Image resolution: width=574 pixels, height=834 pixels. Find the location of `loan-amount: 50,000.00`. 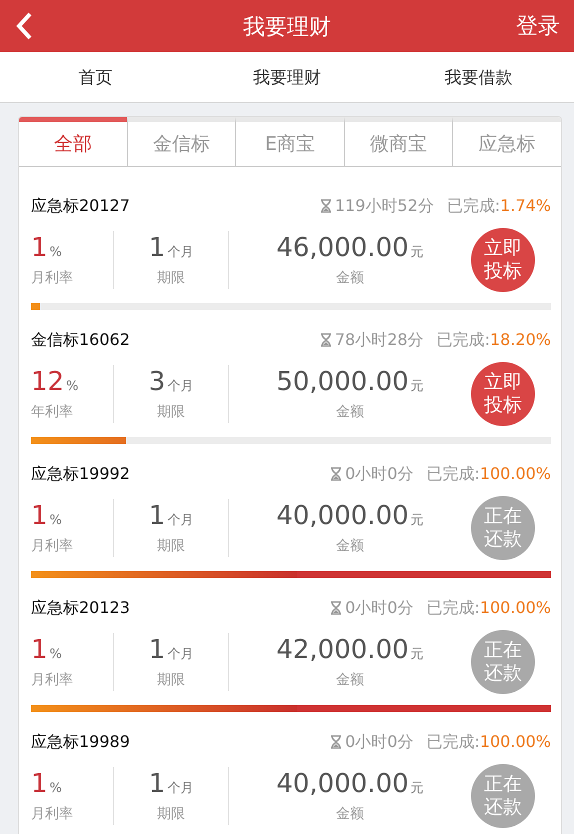

loan-amount: 50,000.00 is located at coordinates (342, 382).